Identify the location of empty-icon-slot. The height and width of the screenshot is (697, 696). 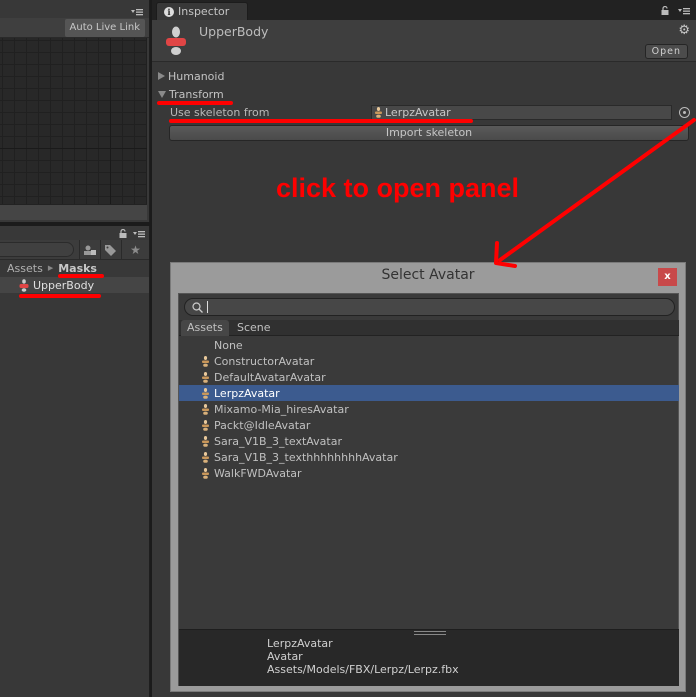
(205, 345).